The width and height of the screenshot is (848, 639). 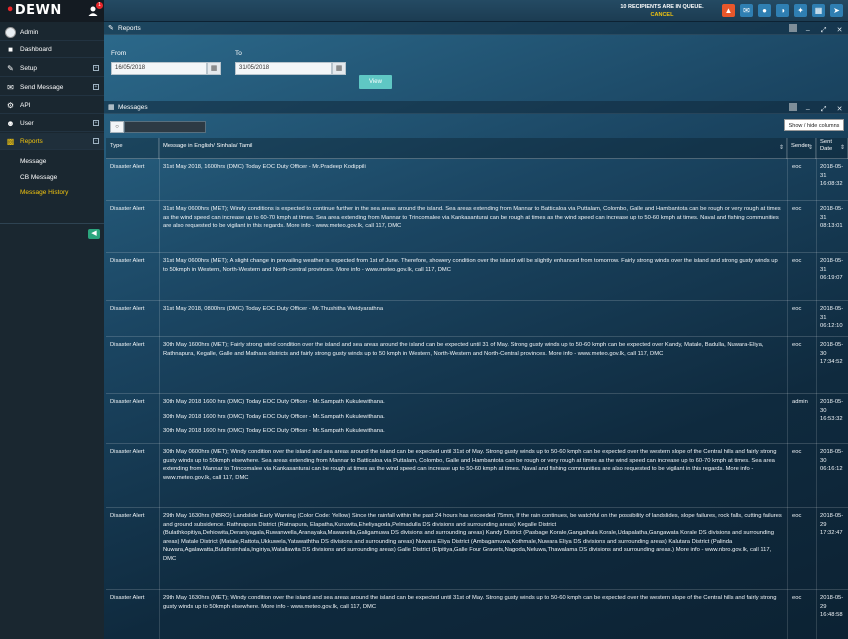 What do you see at coordinates (728, 10) in the screenshot?
I see `warning-icon: ▲` at bounding box center [728, 10].